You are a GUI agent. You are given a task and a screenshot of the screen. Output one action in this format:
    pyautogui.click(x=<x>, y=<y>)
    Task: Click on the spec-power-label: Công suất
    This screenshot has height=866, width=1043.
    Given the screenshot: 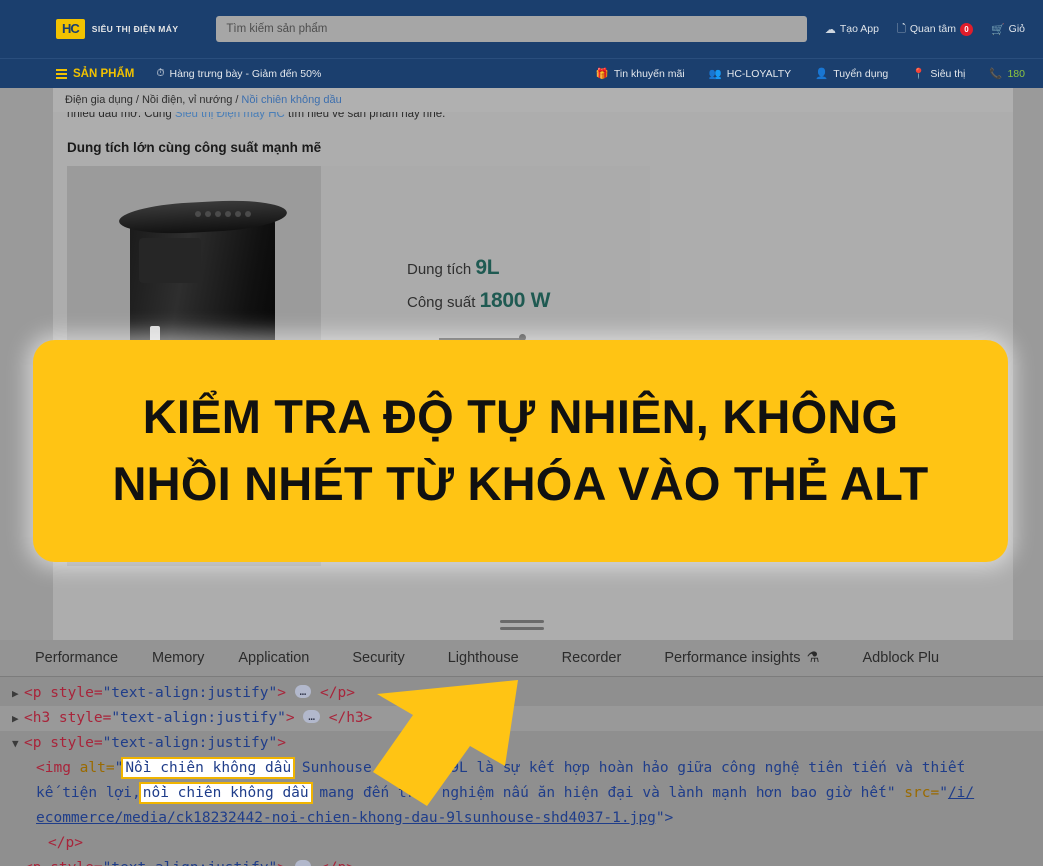 What is the action you would take?
    pyautogui.click(x=441, y=302)
    